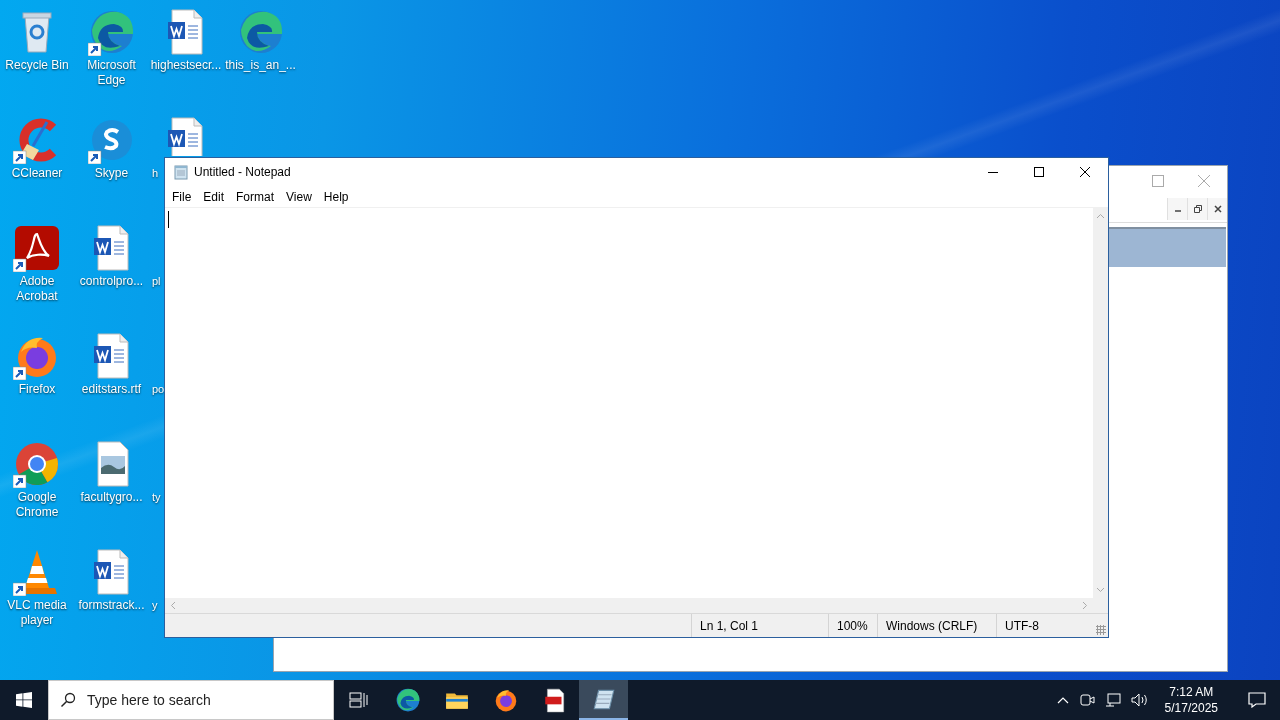 The width and height of the screenshot is (1280, 720). I want to click on task-view-icon, so click(358, 700).